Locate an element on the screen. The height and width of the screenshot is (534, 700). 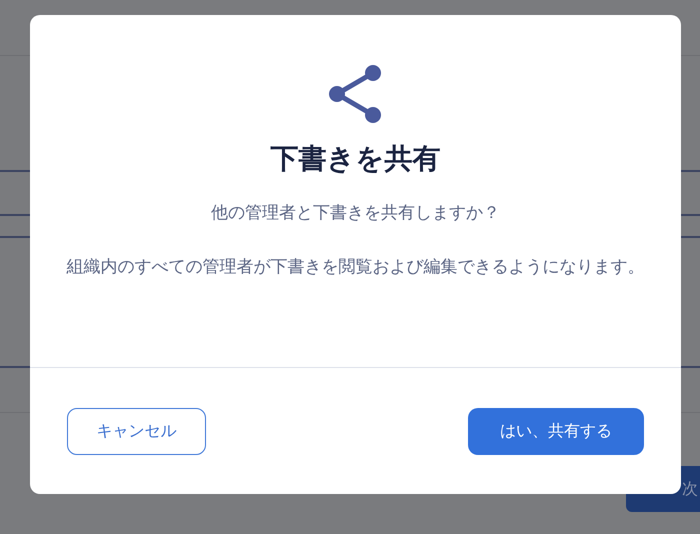
confirm-button: はい、共有する is located at coordinates (556, 431).